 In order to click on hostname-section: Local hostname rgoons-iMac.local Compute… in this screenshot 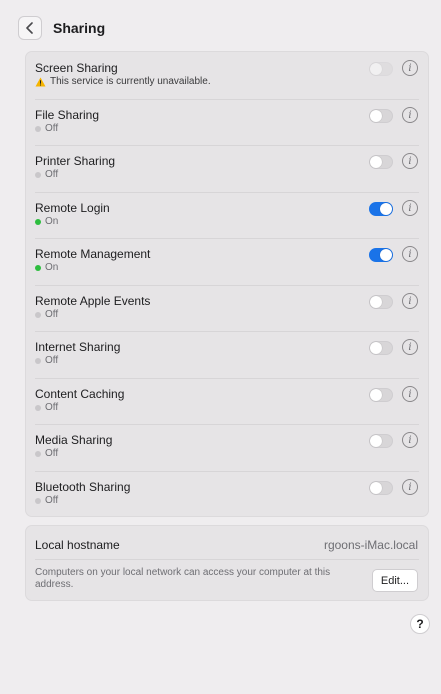, I will do `click(227, 563)`.